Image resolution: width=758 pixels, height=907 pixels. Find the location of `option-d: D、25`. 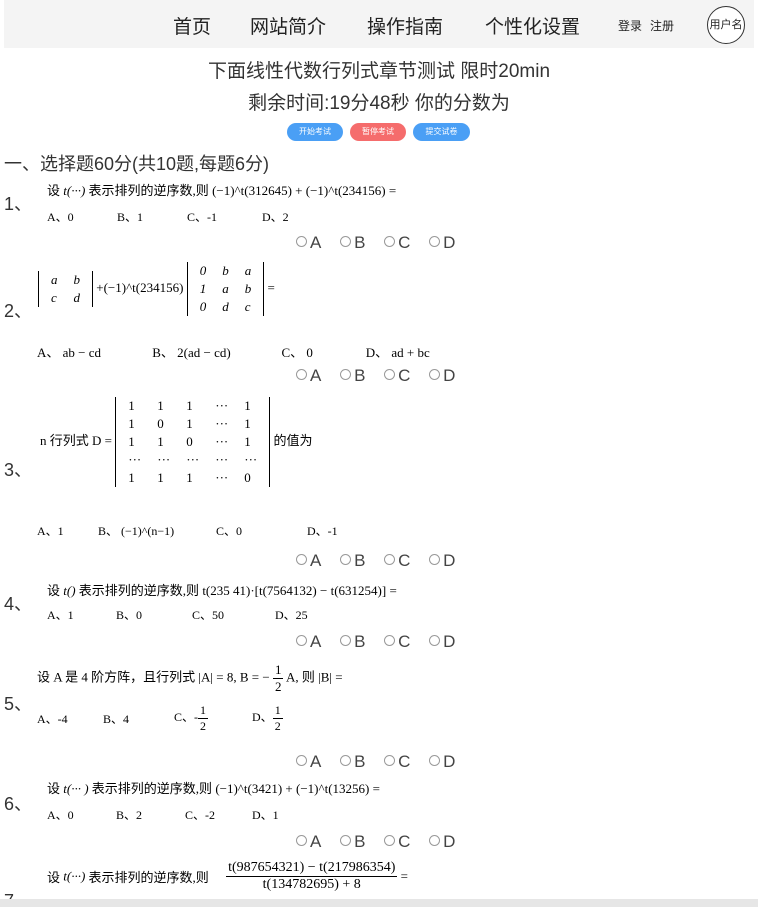

option-d: D、25 is located at coordinates (291, 615).